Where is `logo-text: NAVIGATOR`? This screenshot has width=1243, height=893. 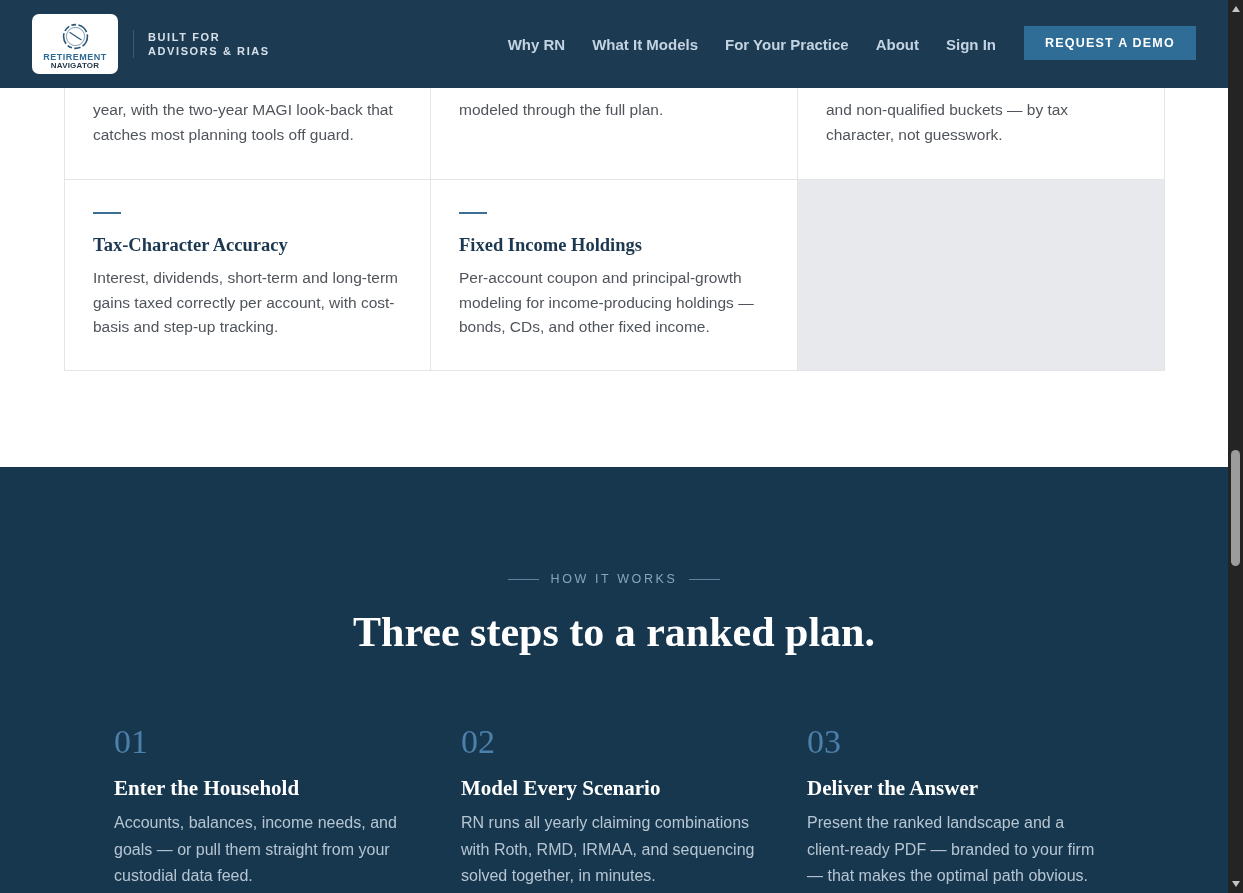 logo-text: NAVIGATOR is located at coordinates (75, 66).